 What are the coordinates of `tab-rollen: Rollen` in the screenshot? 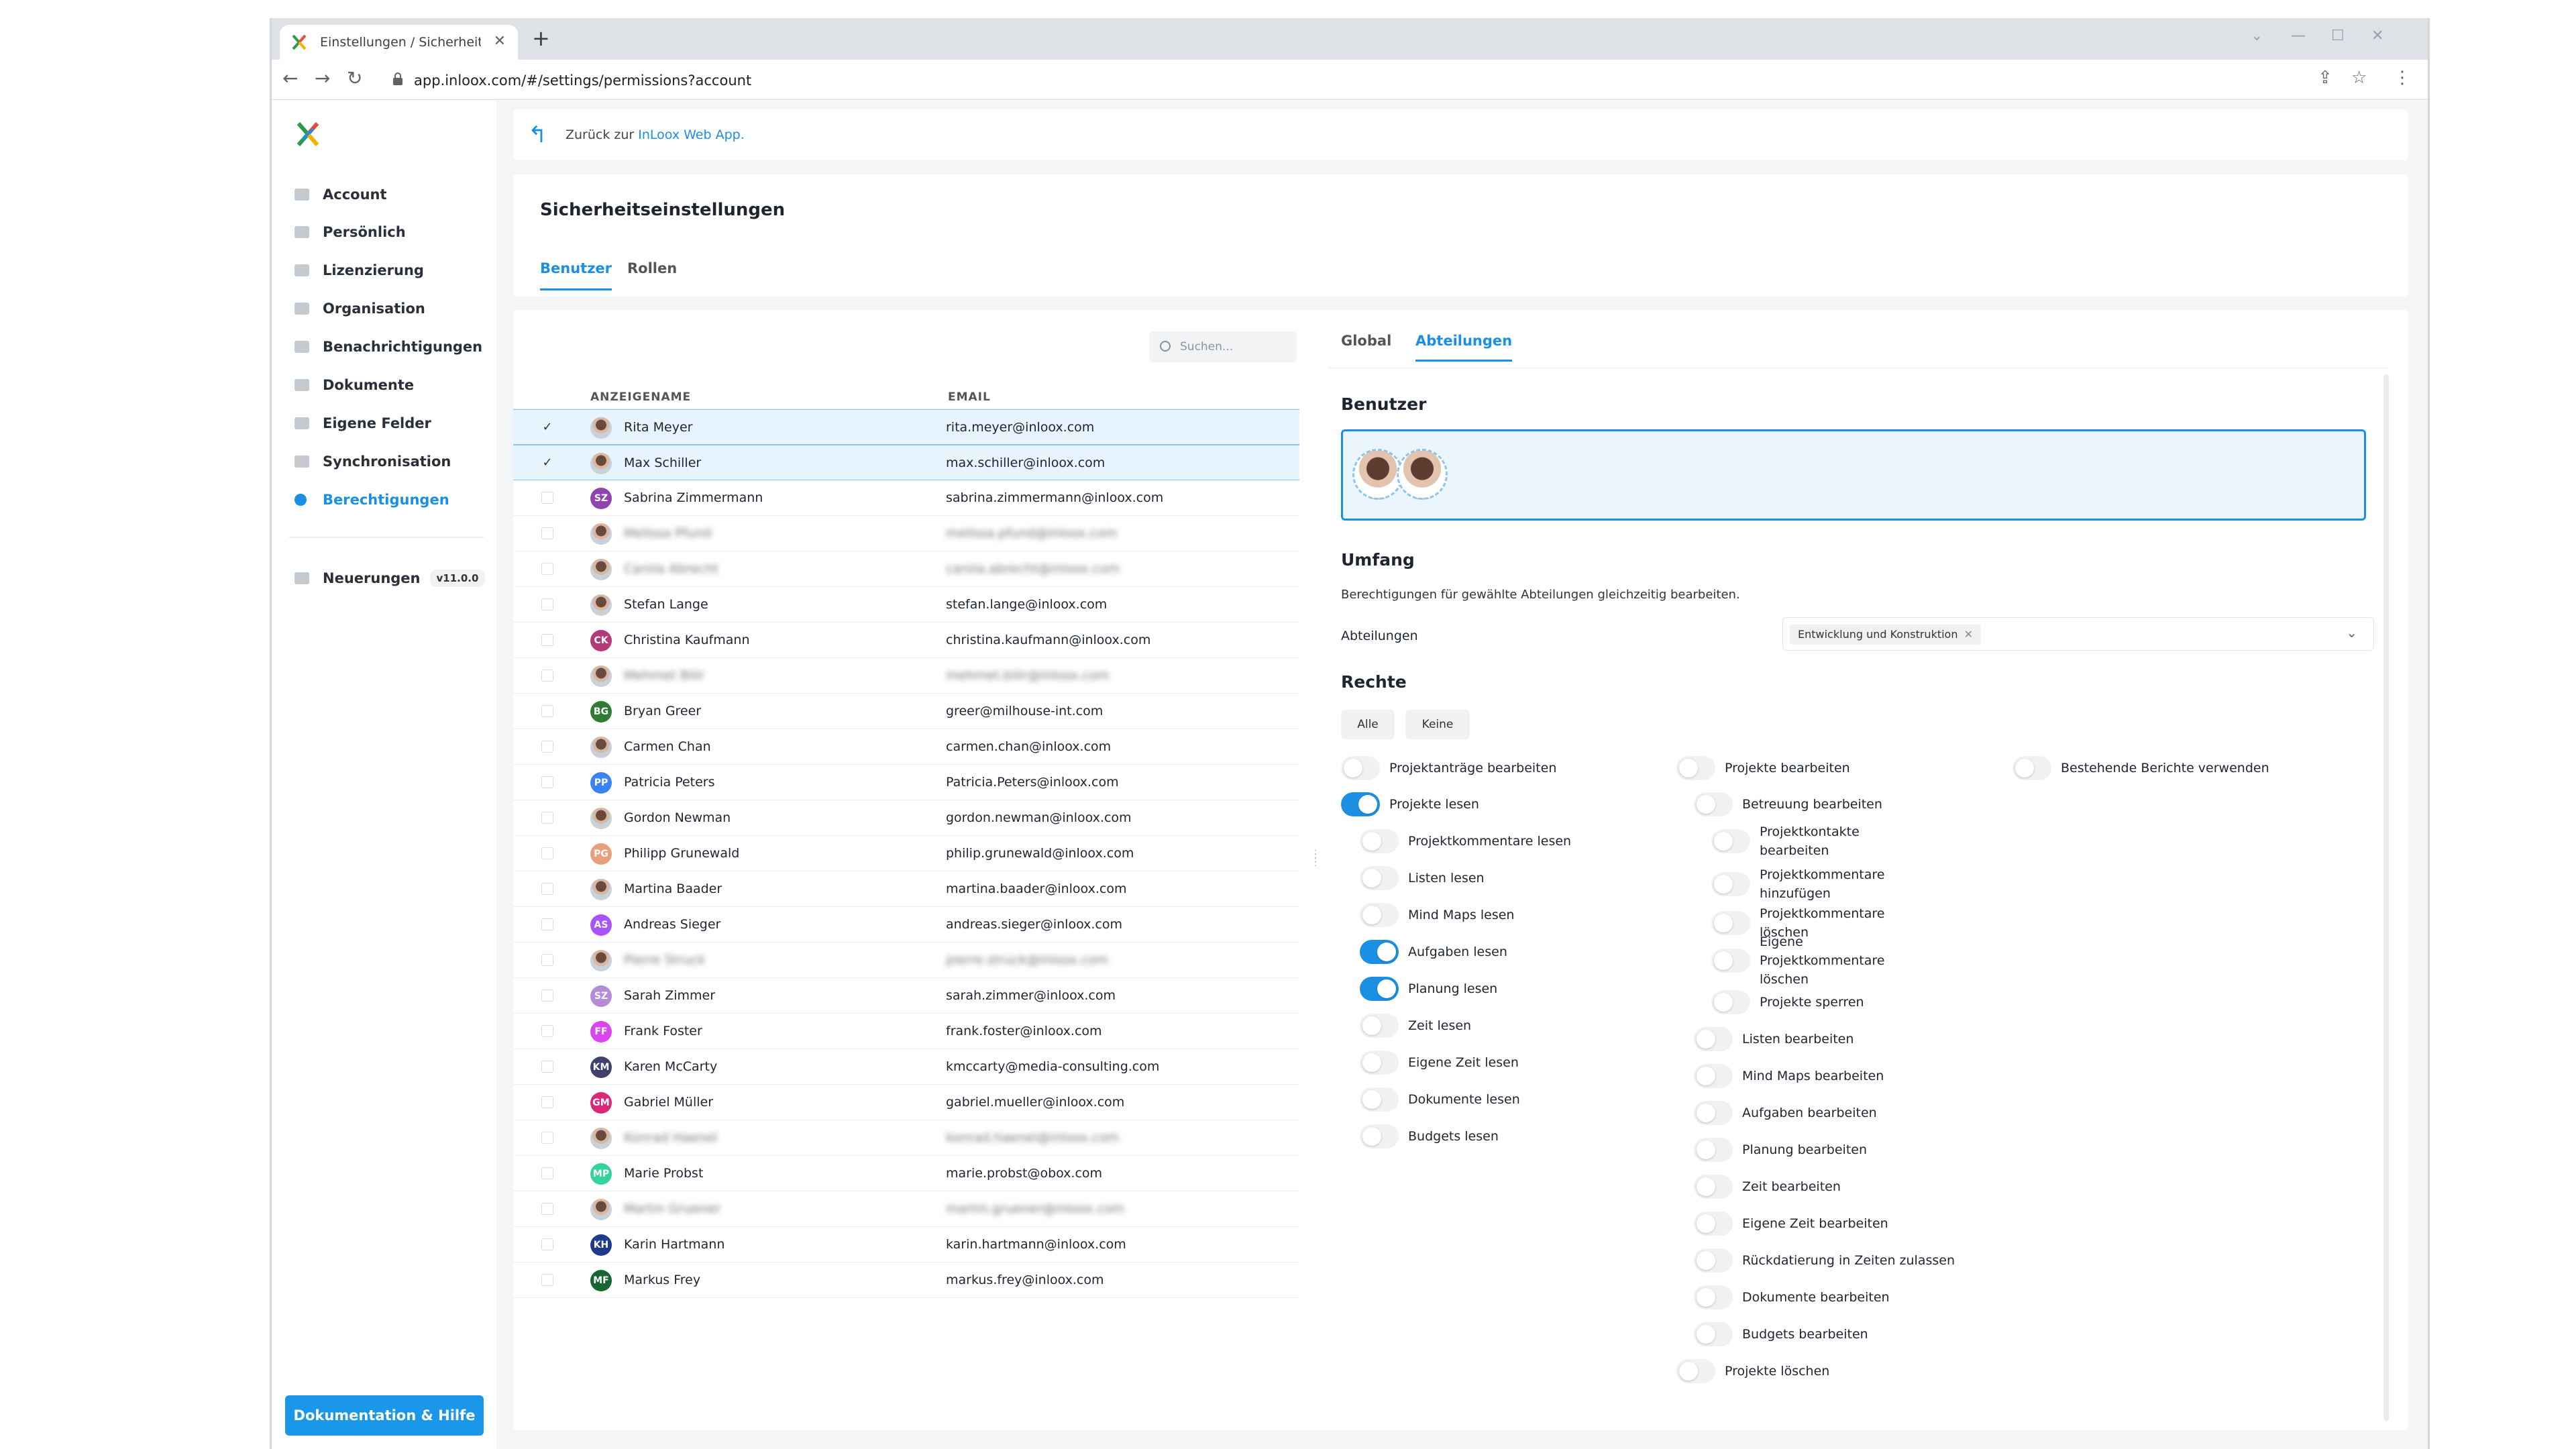 It's located at (652, 274).